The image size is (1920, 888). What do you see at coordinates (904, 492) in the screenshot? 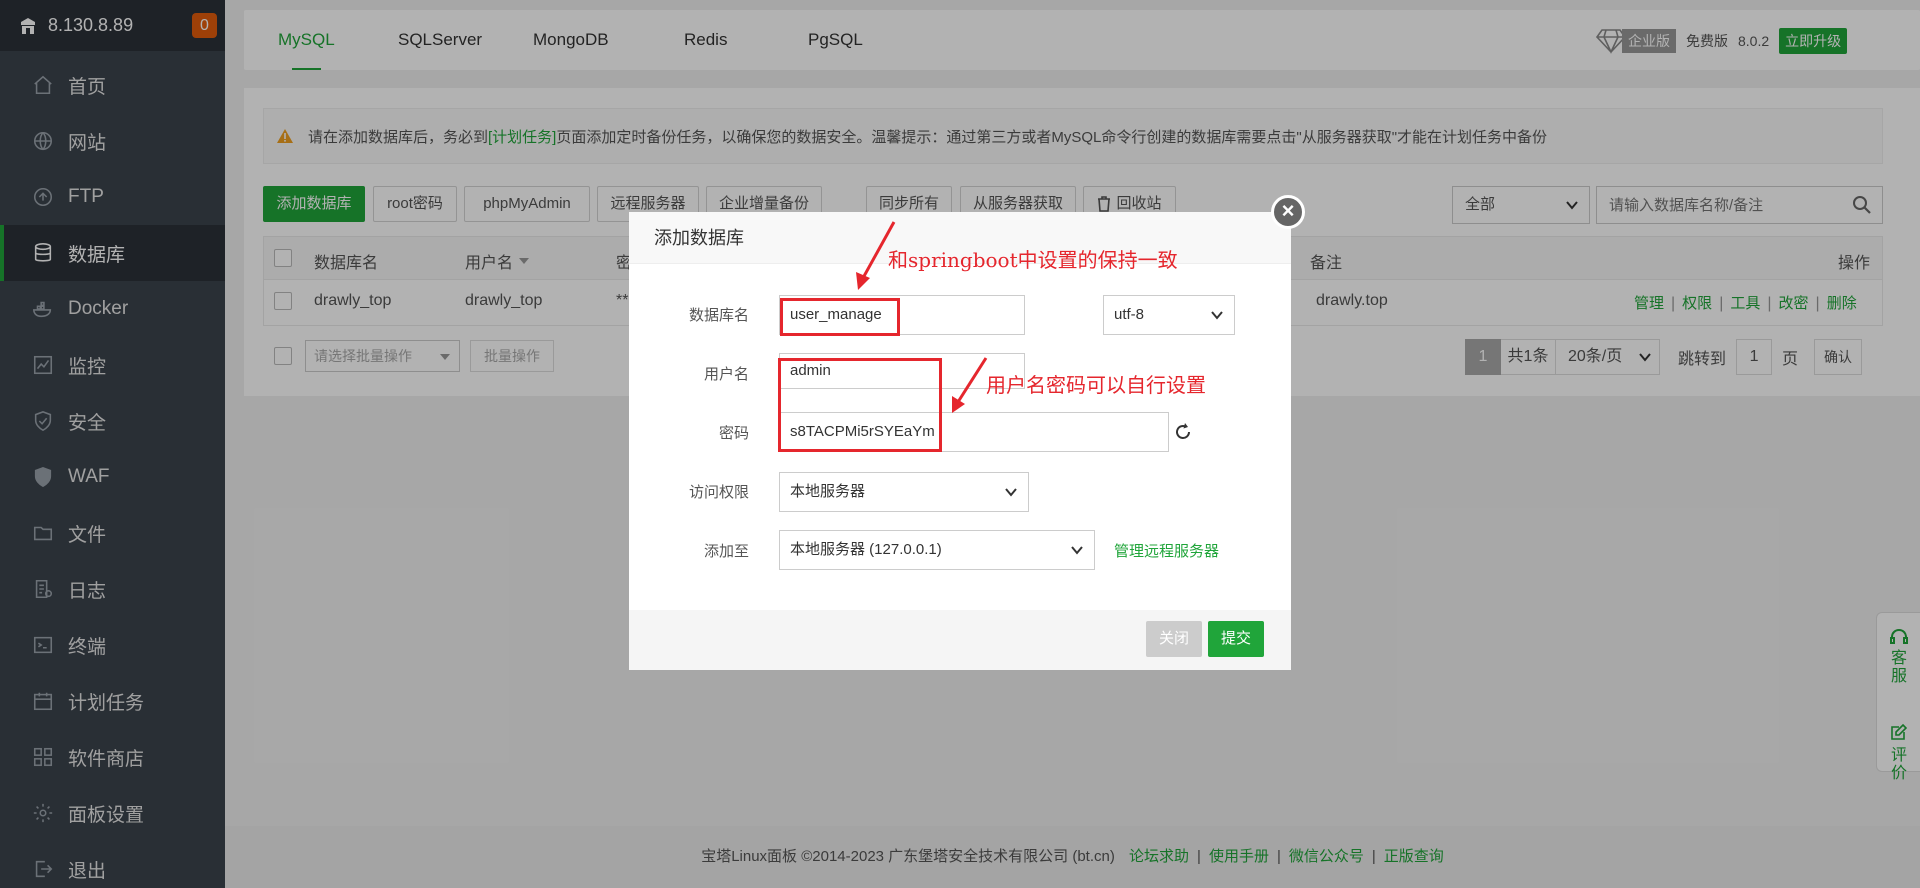
I see `access-select: 本地服务器` at bounding box center [904, 492].